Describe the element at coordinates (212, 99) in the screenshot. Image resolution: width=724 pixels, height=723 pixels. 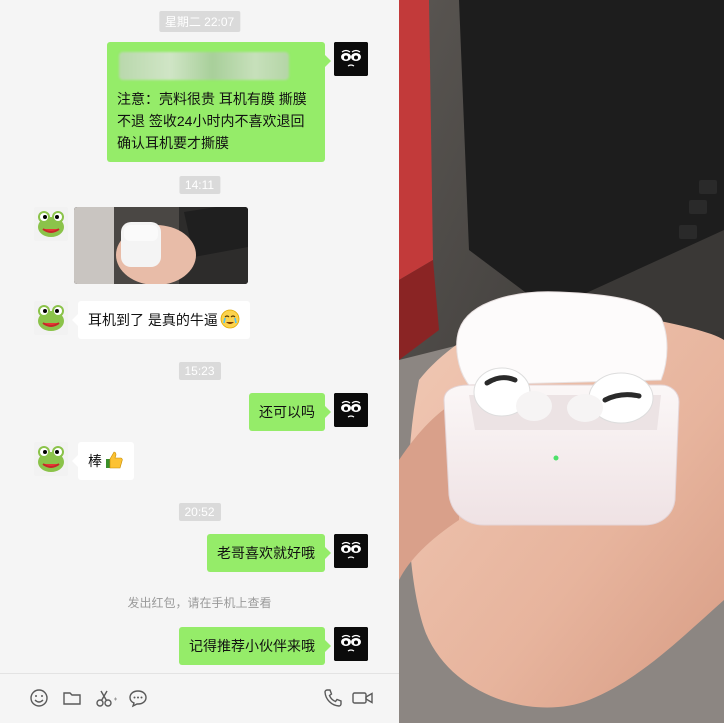
I see `message-line: 注意：壳料很贵 耳机有膜 撕膜` at that location.